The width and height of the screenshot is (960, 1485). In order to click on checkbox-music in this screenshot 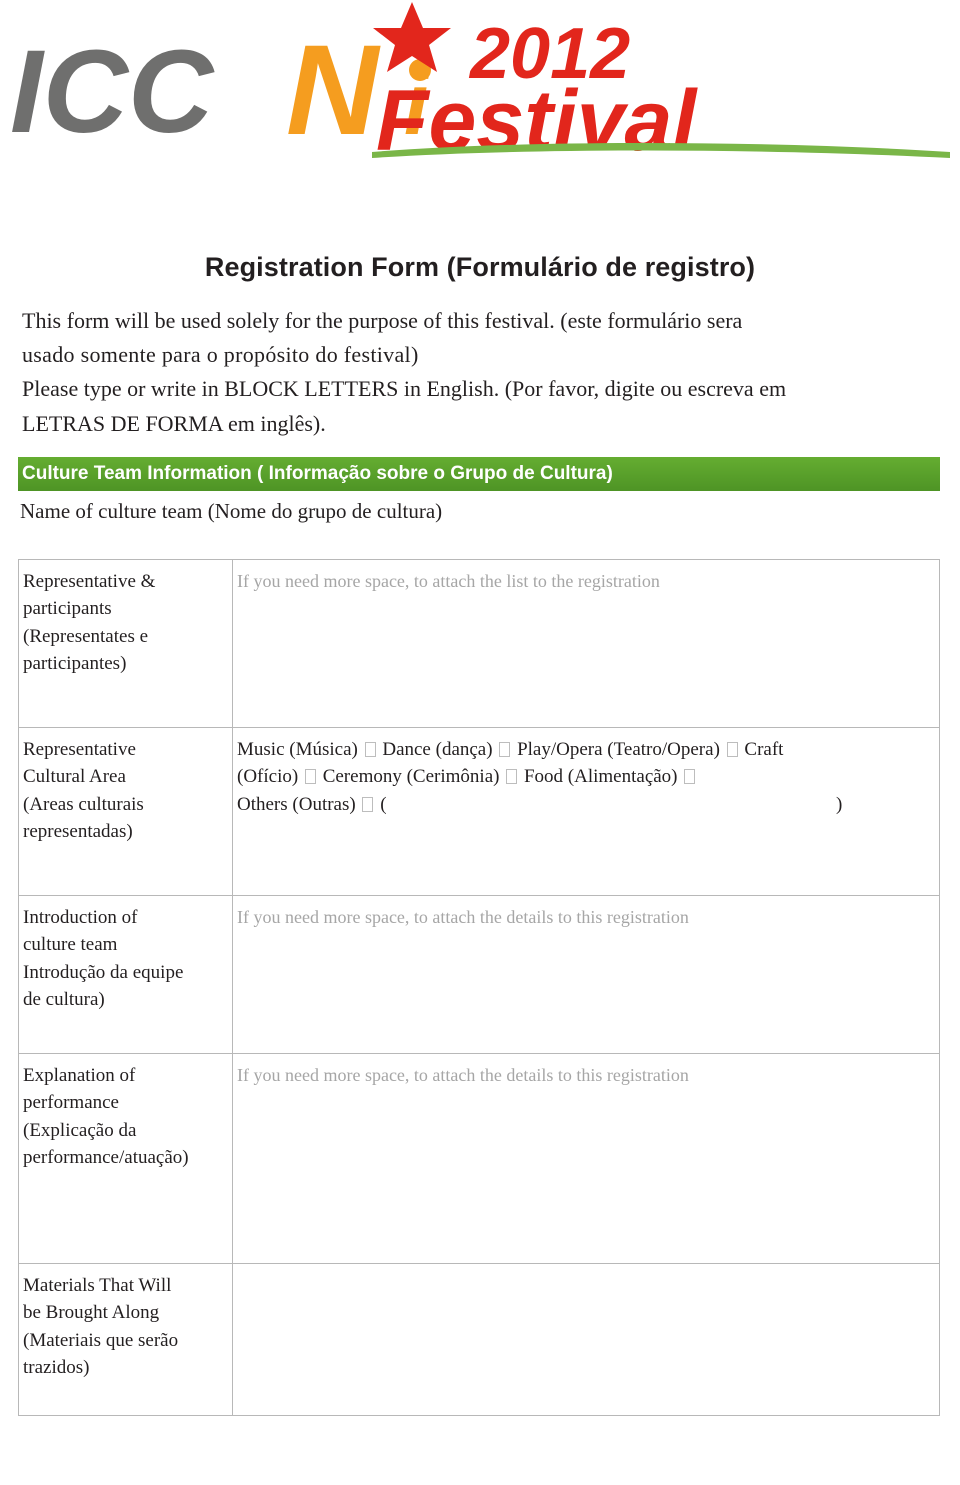, I will do `click(370, 749)`.